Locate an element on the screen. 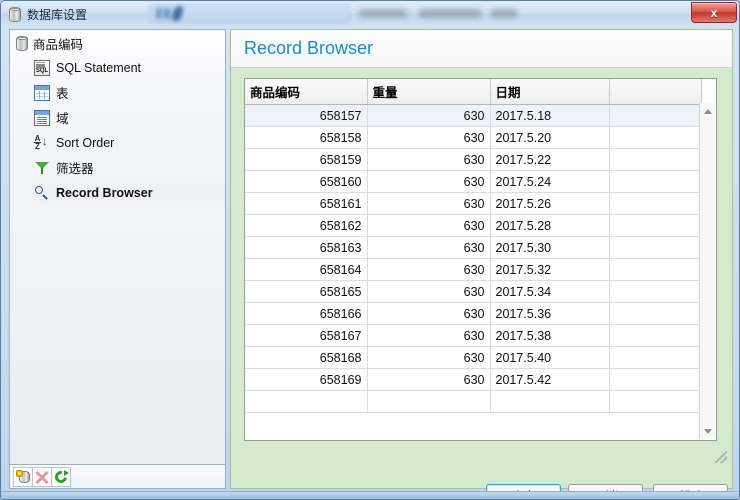  table-row: 658169 630 2017.5.42 is located at coordinates (473, 379).